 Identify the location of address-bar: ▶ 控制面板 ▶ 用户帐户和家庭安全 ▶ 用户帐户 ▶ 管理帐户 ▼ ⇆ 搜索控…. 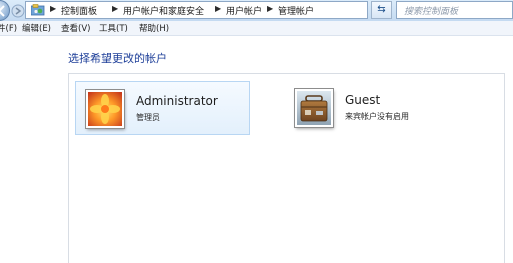
(256, 11).